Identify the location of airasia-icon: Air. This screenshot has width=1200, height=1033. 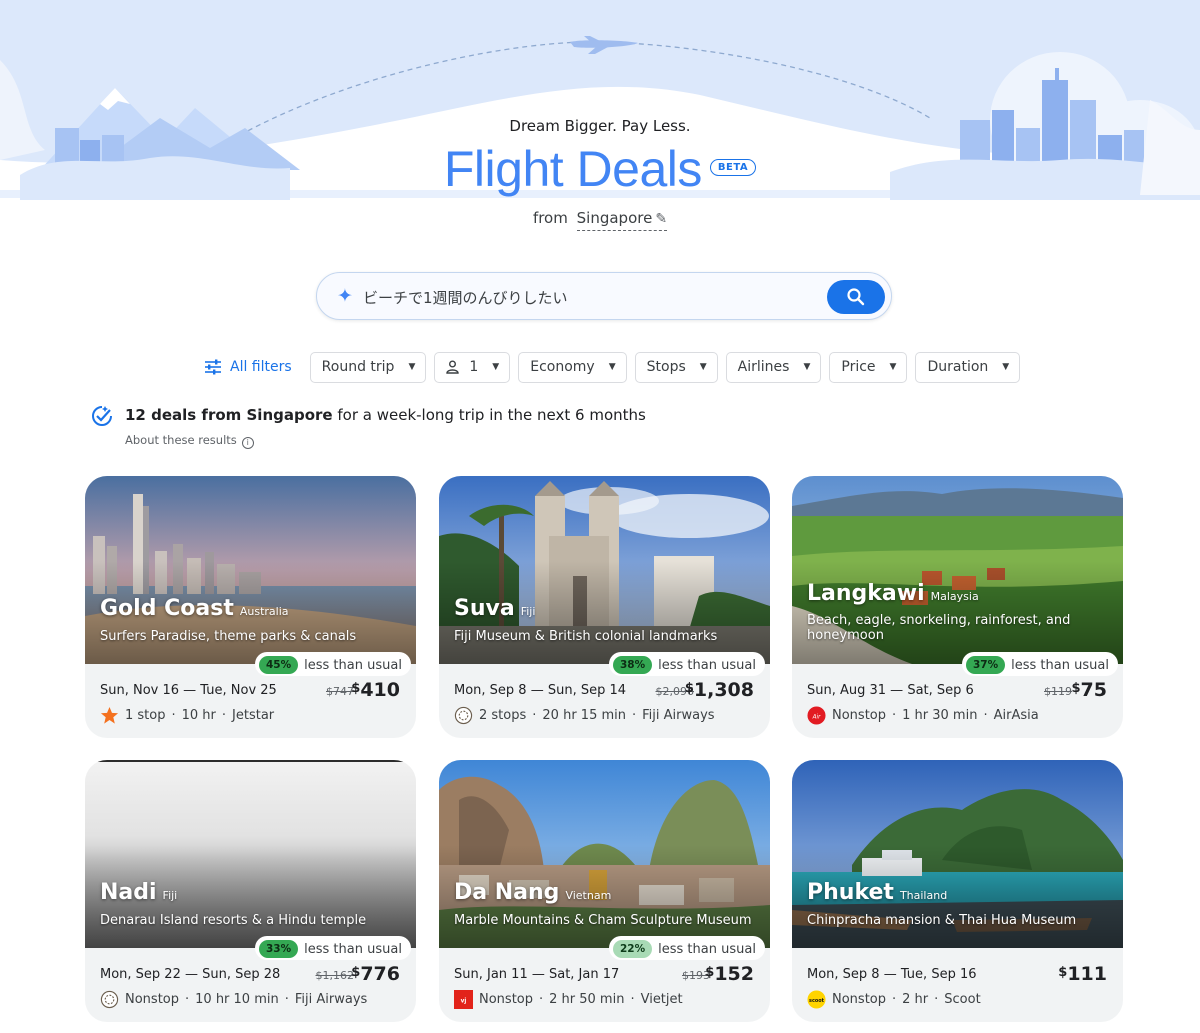
(816, 715).